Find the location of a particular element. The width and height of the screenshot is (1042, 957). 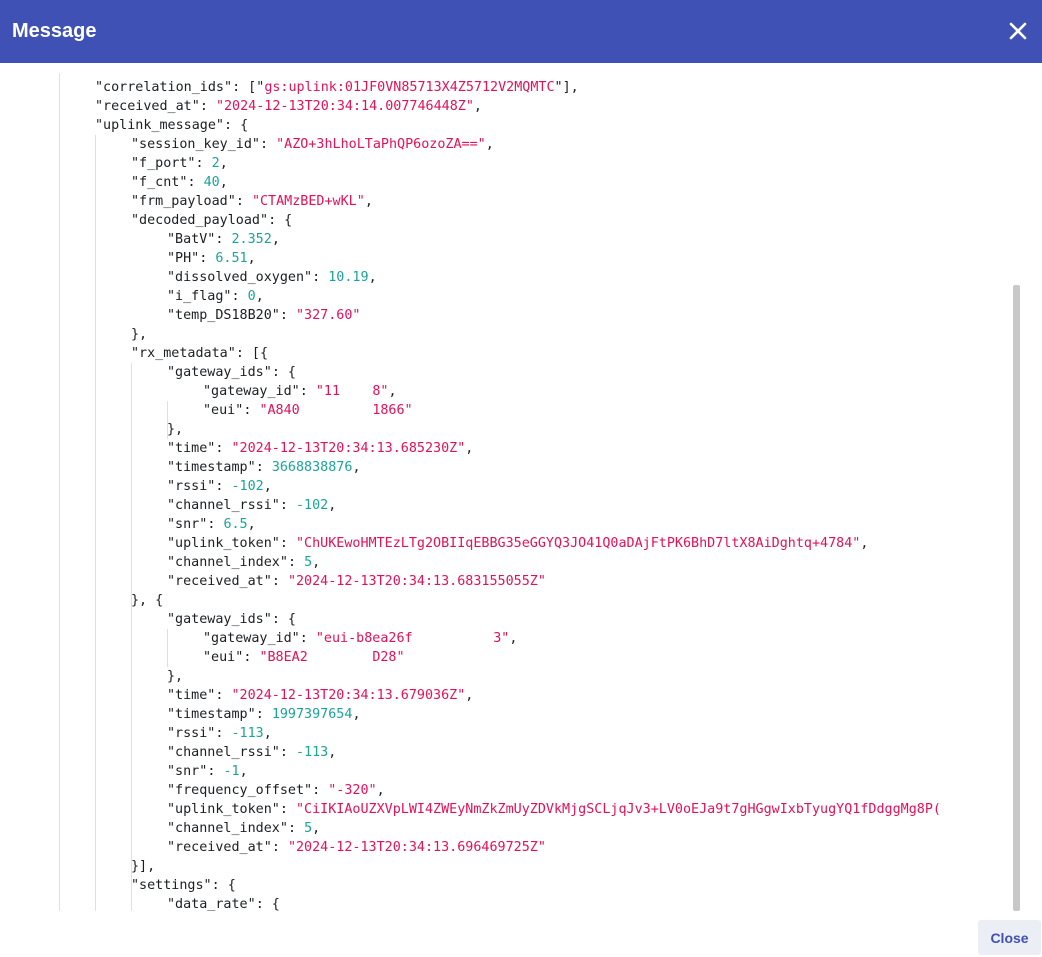

json-key: "f_cnt" is located at coordinates (159, 182).